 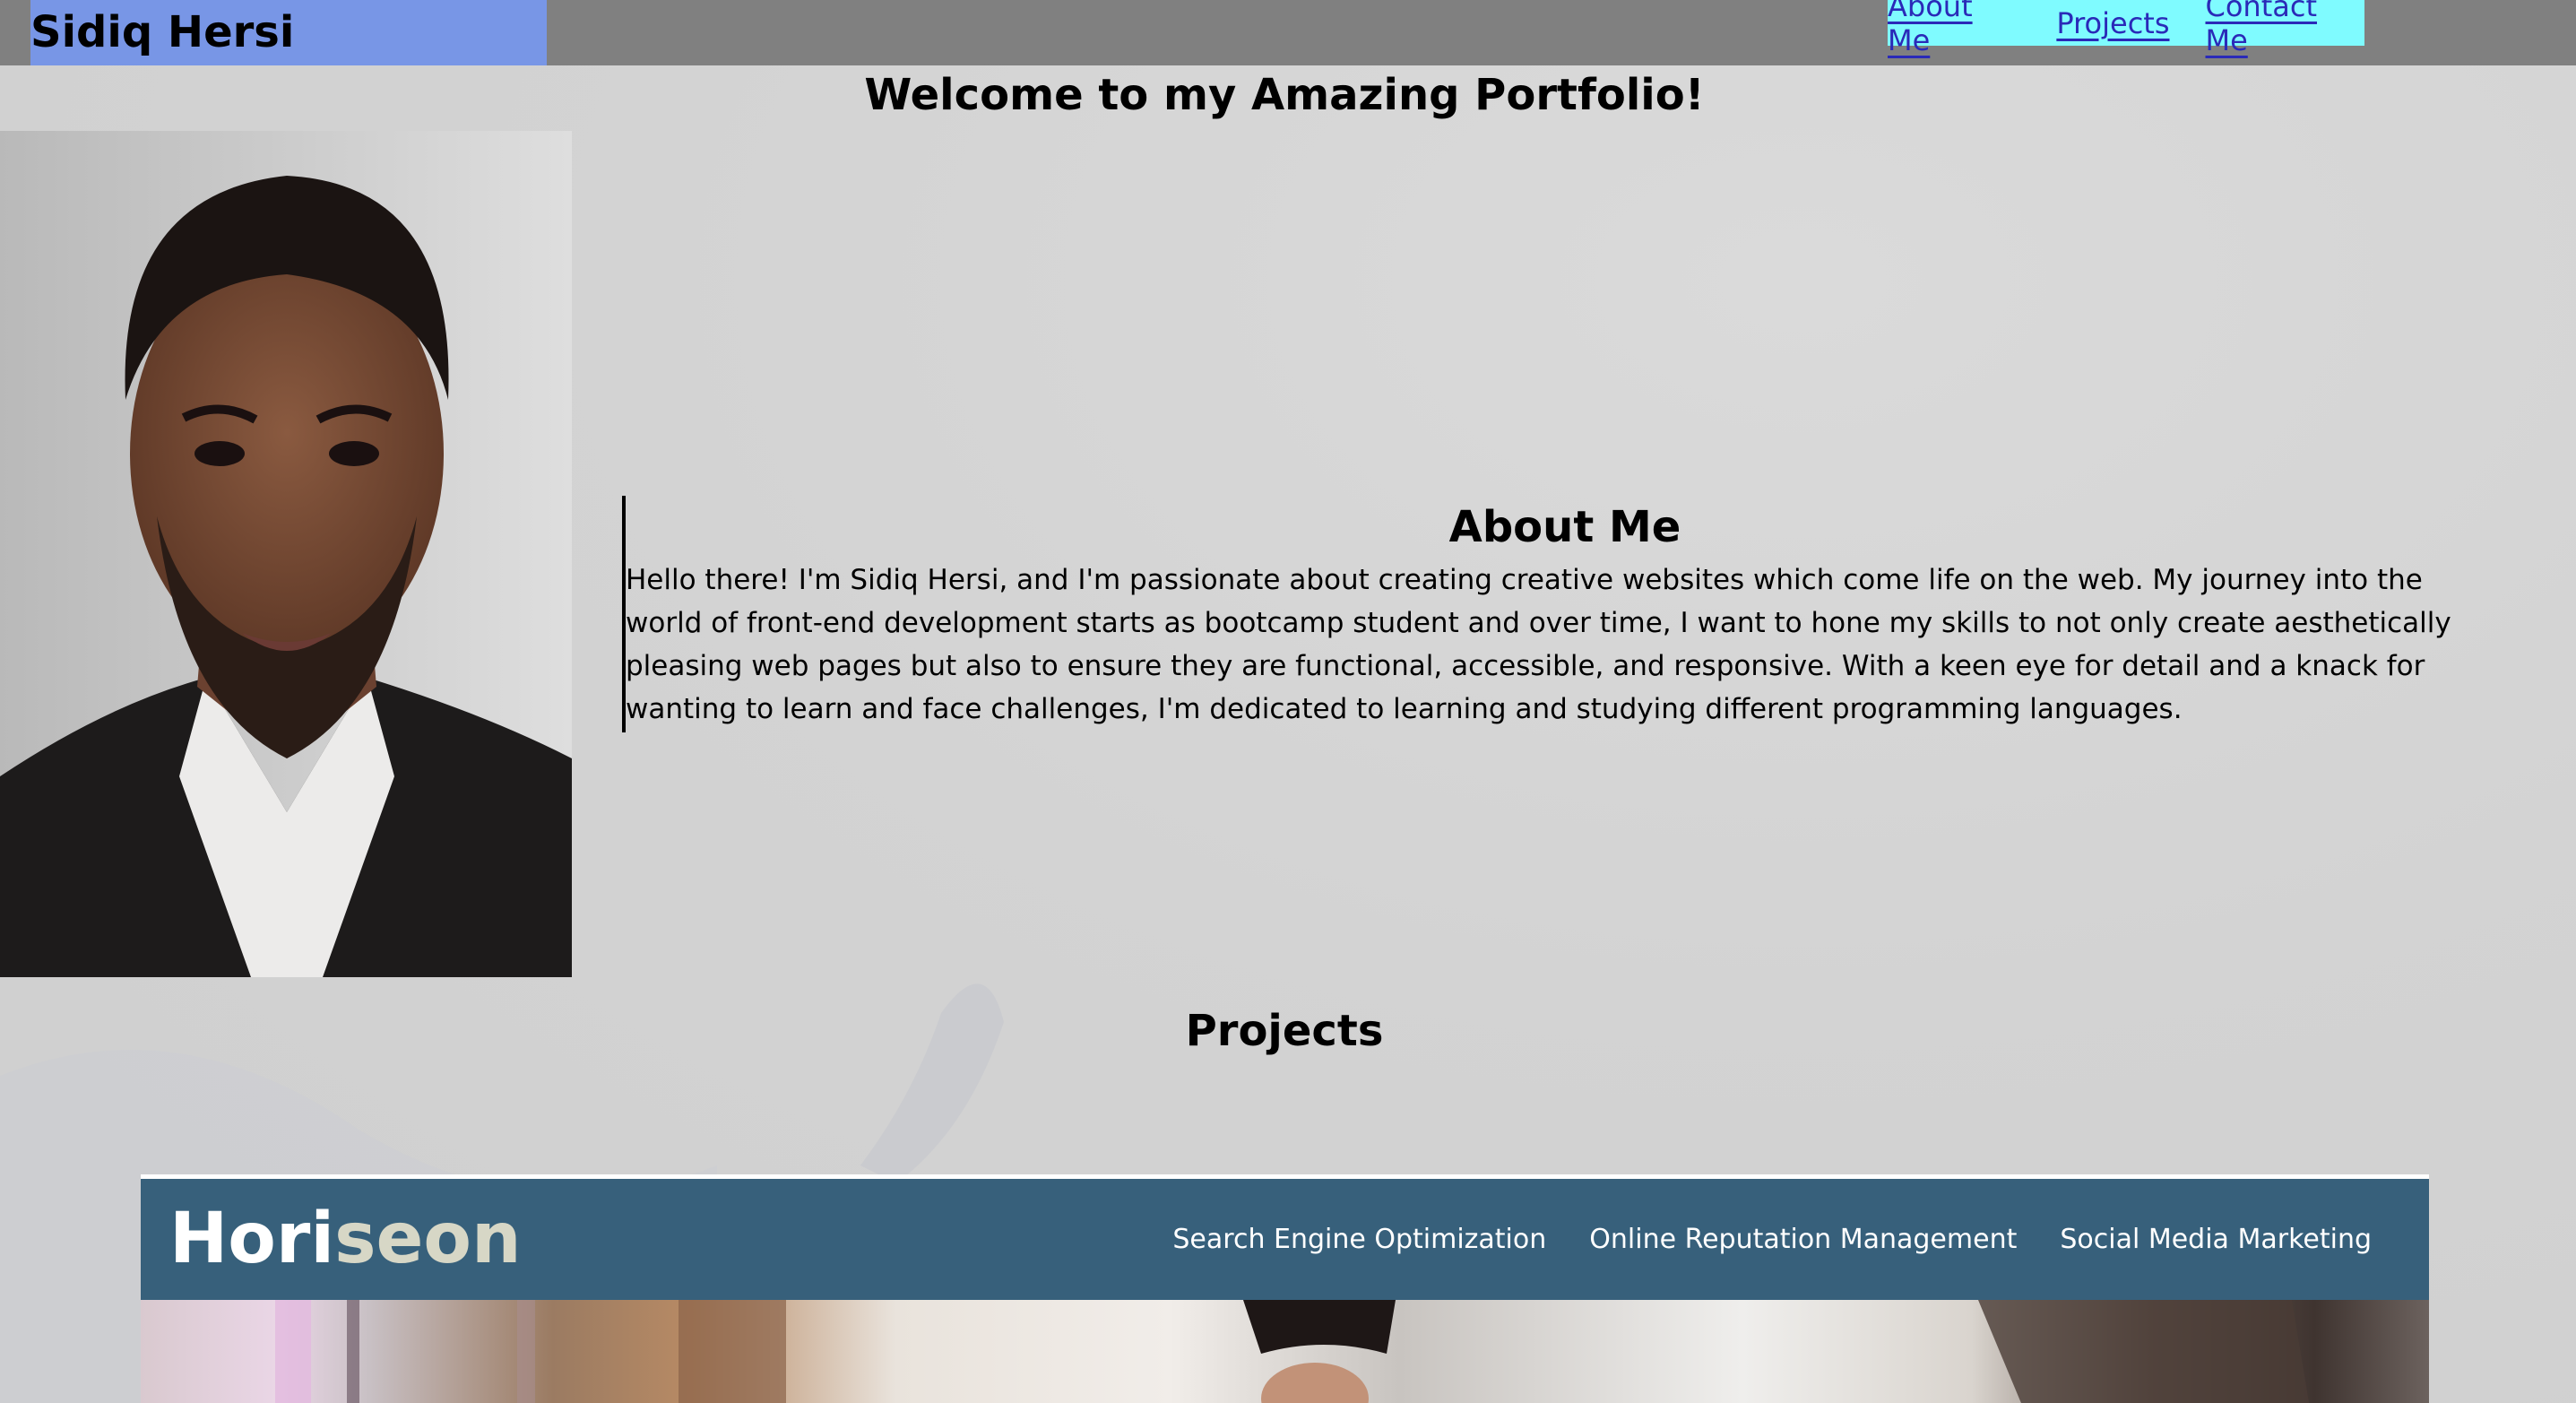 What do you see at coordinates (1954, 28) in the screenshot?
I see `nav-about-me-link: About Me` at bounding box center [1954, 28].